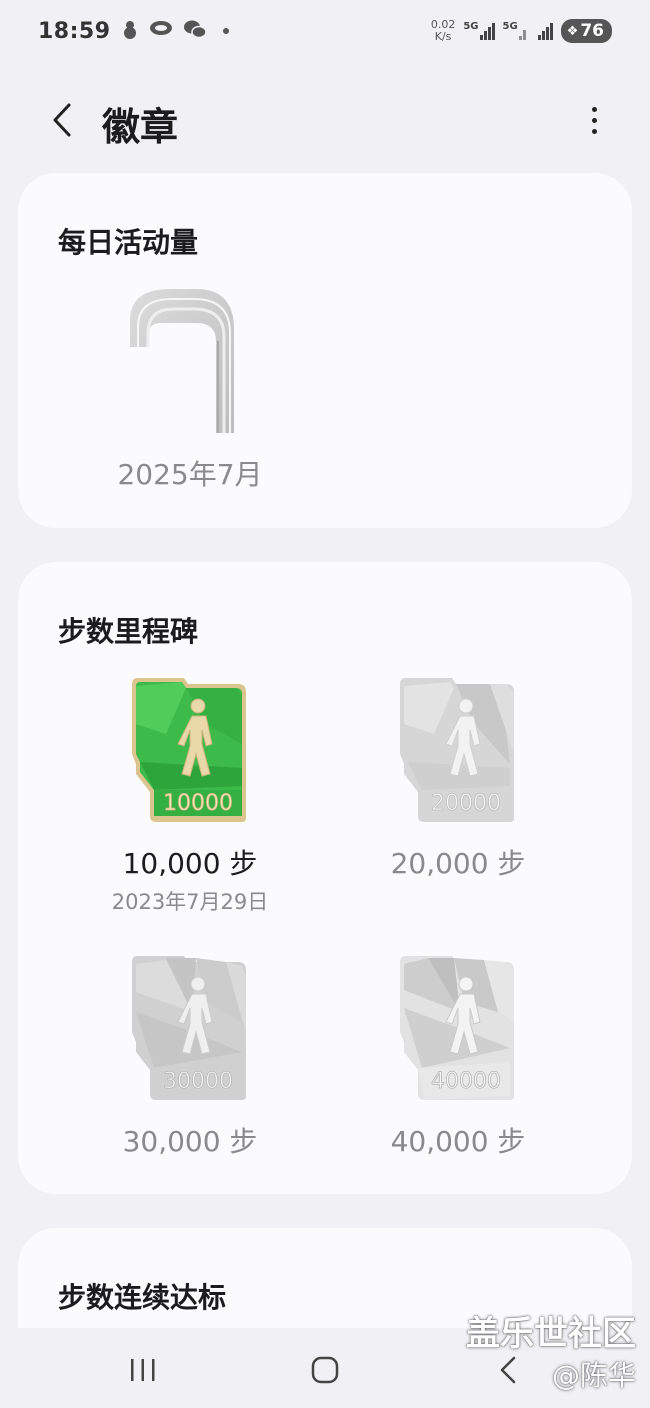  I want to click on badge-30000-label: 30,000 步, so click(190, 1141).